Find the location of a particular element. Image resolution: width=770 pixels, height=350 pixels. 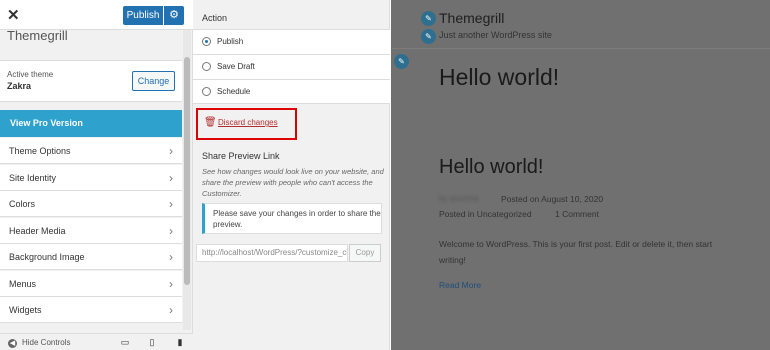

radio-publish is located at coordinates (206, 41).